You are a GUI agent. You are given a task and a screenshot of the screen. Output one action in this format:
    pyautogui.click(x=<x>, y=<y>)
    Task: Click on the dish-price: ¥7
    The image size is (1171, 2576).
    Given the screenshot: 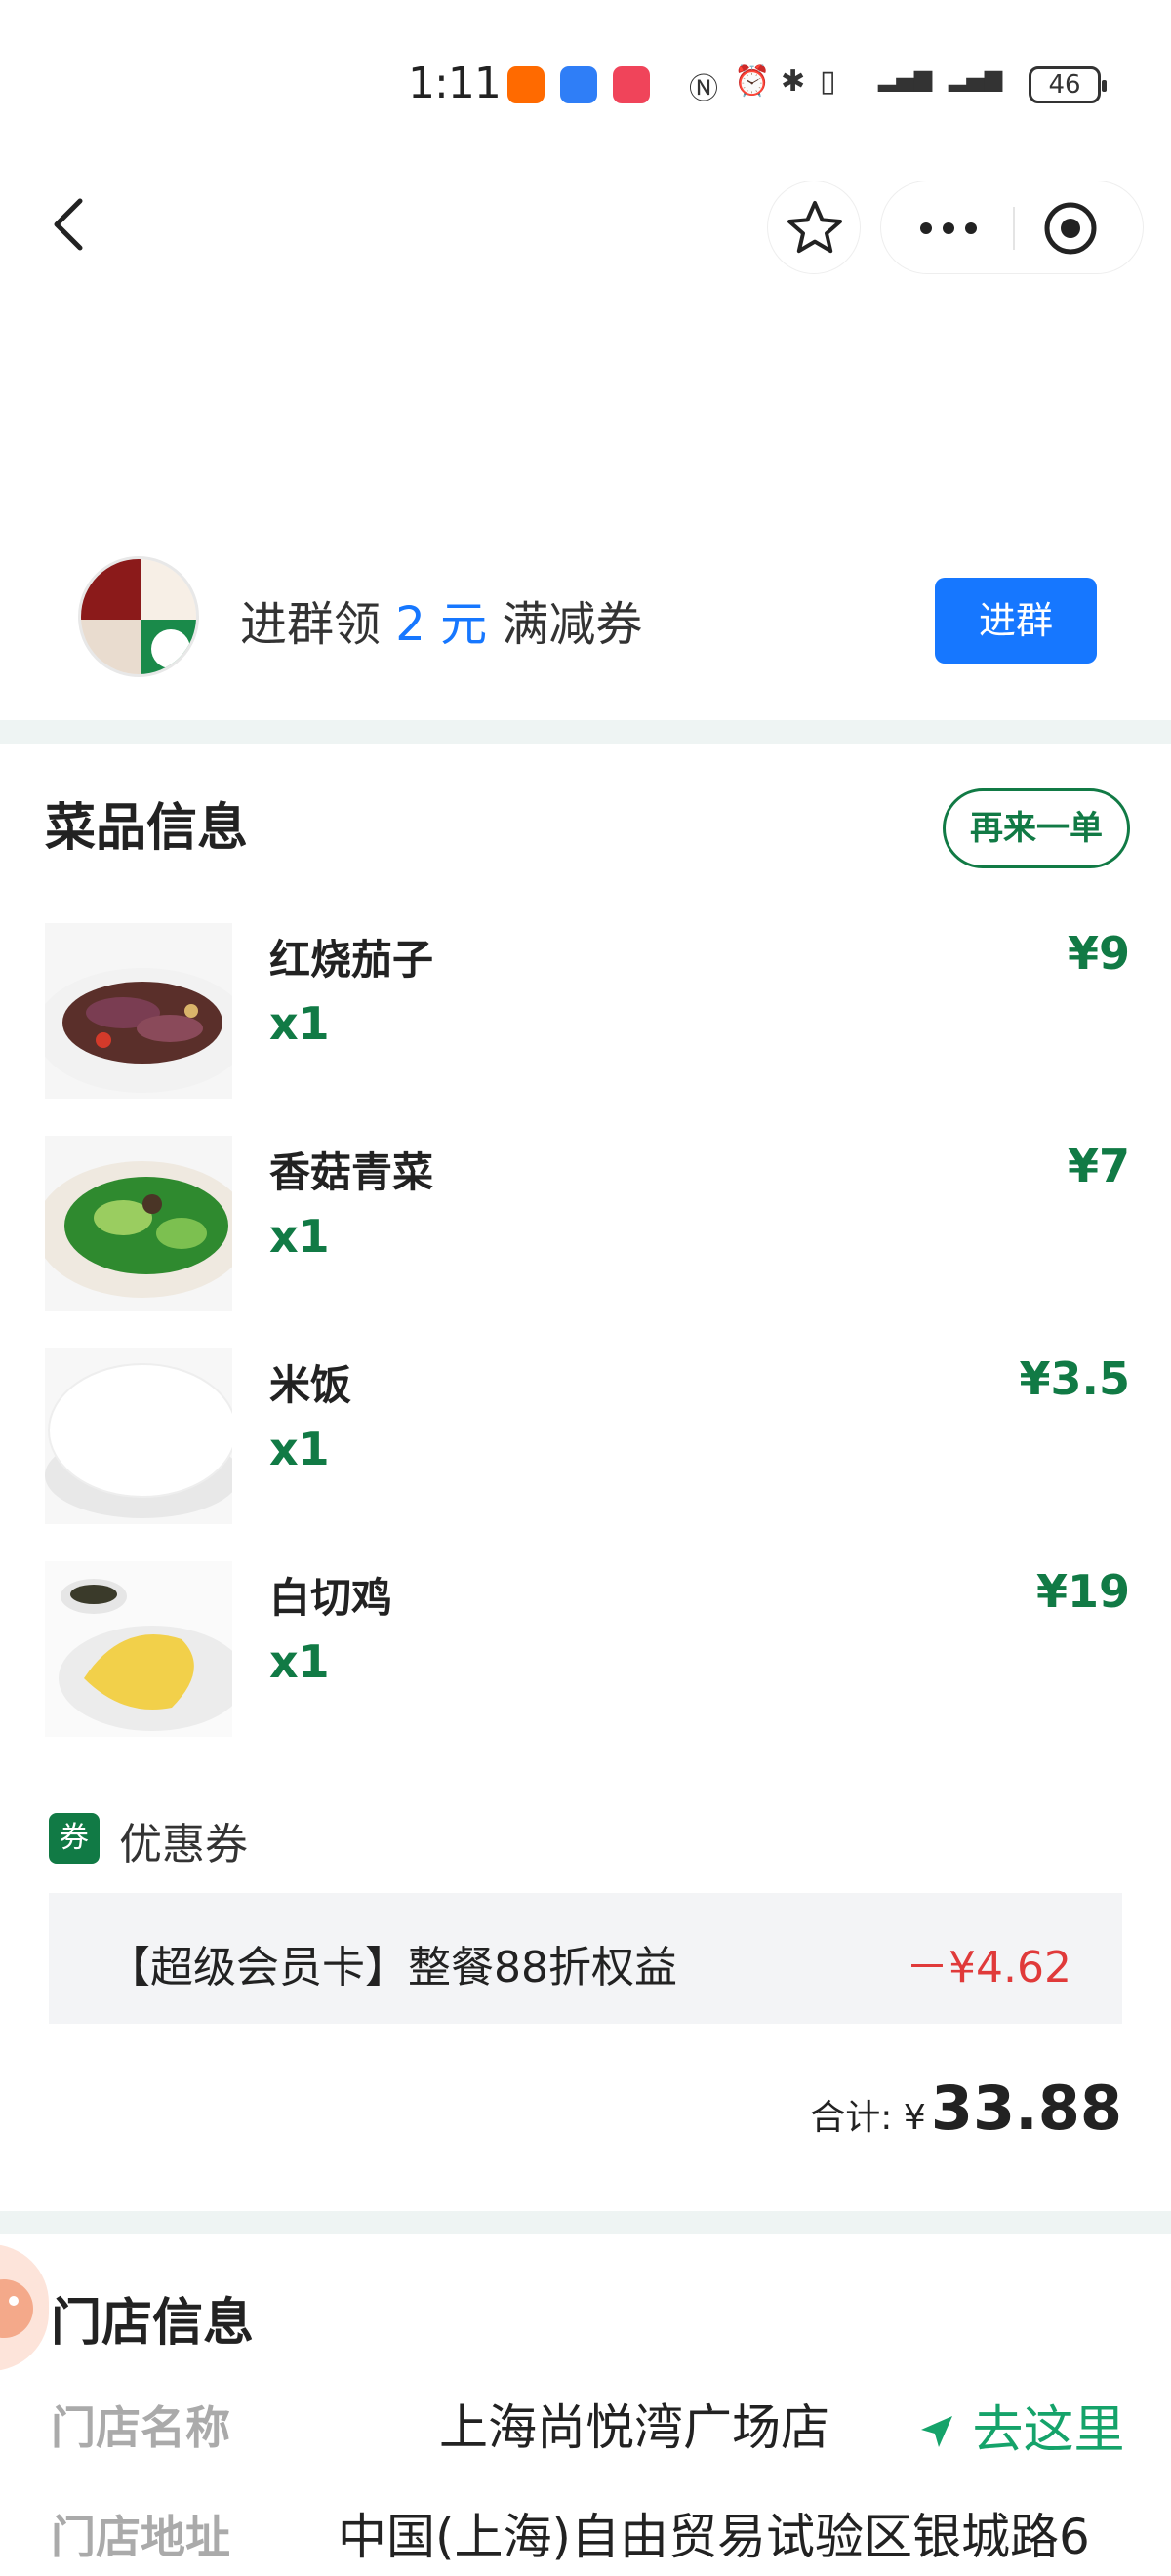 What is the action you would take?
    pyautogui.click(x=1098, y=1166)
    